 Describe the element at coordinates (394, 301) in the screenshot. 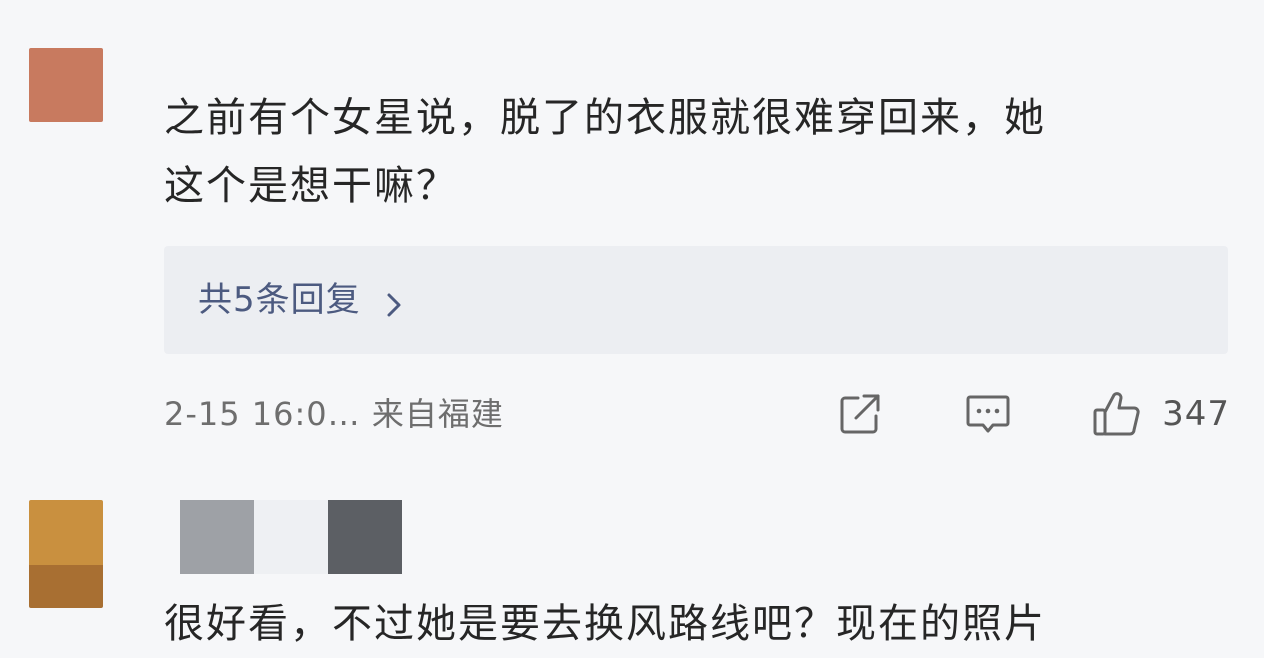

I see `chevron-right-icon` at that location.